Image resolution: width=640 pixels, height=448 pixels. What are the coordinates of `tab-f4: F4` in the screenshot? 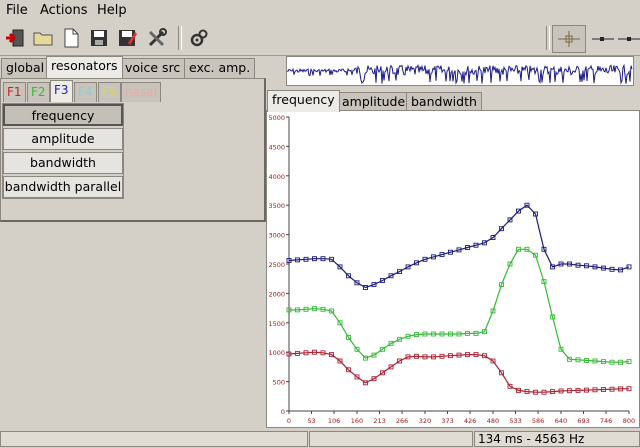 It's located at (85, 92).